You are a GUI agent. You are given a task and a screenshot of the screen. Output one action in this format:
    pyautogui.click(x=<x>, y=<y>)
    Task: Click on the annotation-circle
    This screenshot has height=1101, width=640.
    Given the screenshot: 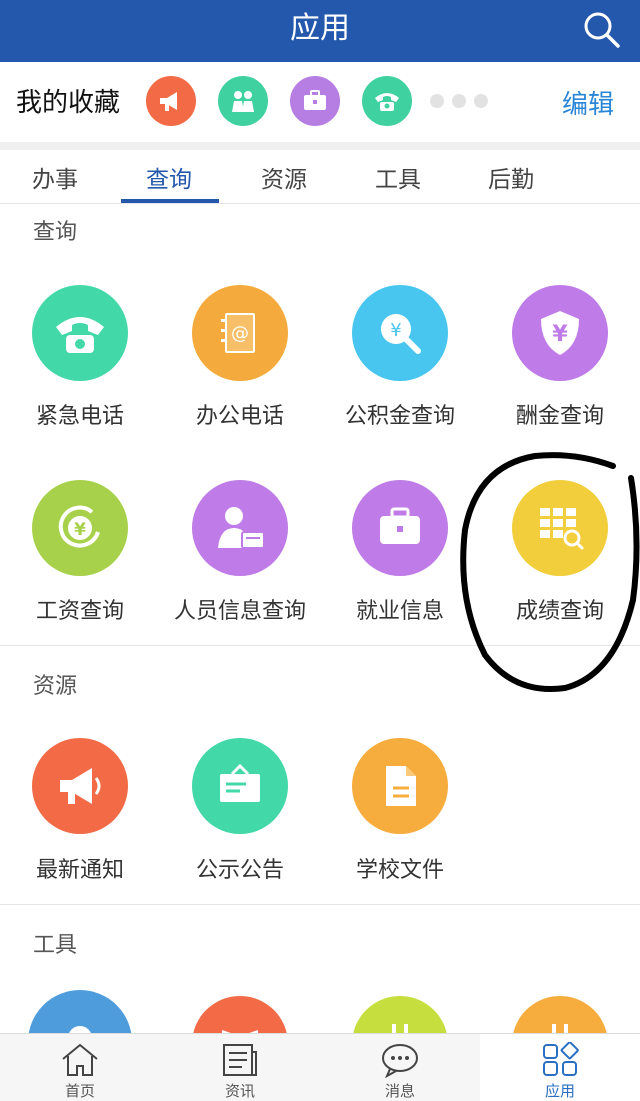 What is the action you would take?
    pyautogui.click(x=550, y=572)
    